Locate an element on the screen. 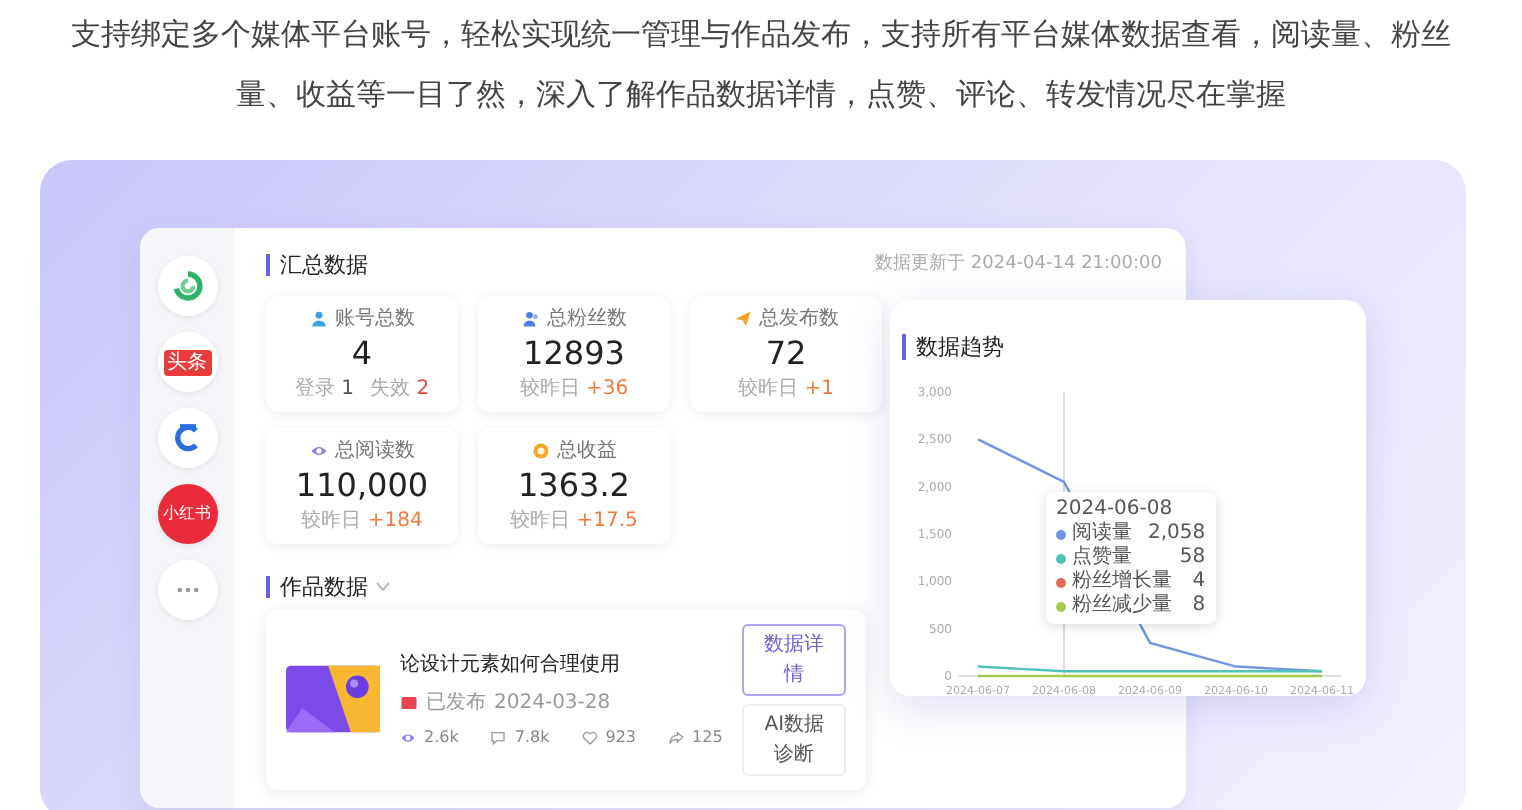  platform-icon is located at coordinates (409, 702).